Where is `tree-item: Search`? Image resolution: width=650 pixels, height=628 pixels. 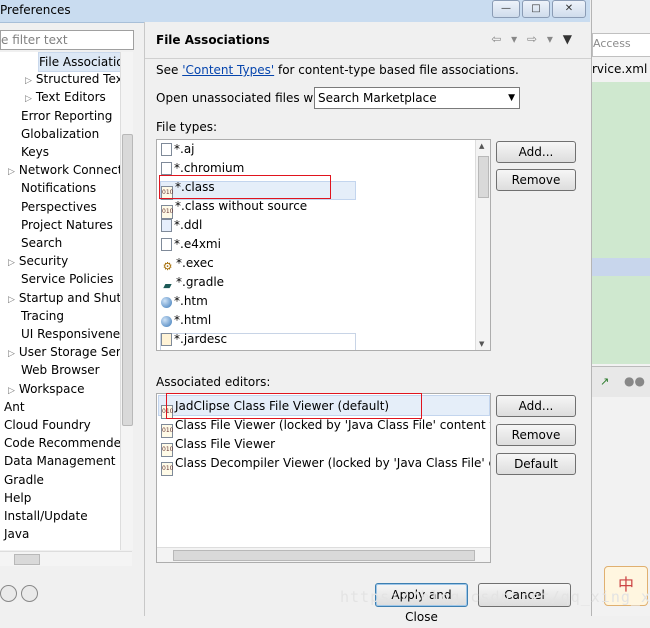 tree-item: Search is located at coordinates (41, 243).